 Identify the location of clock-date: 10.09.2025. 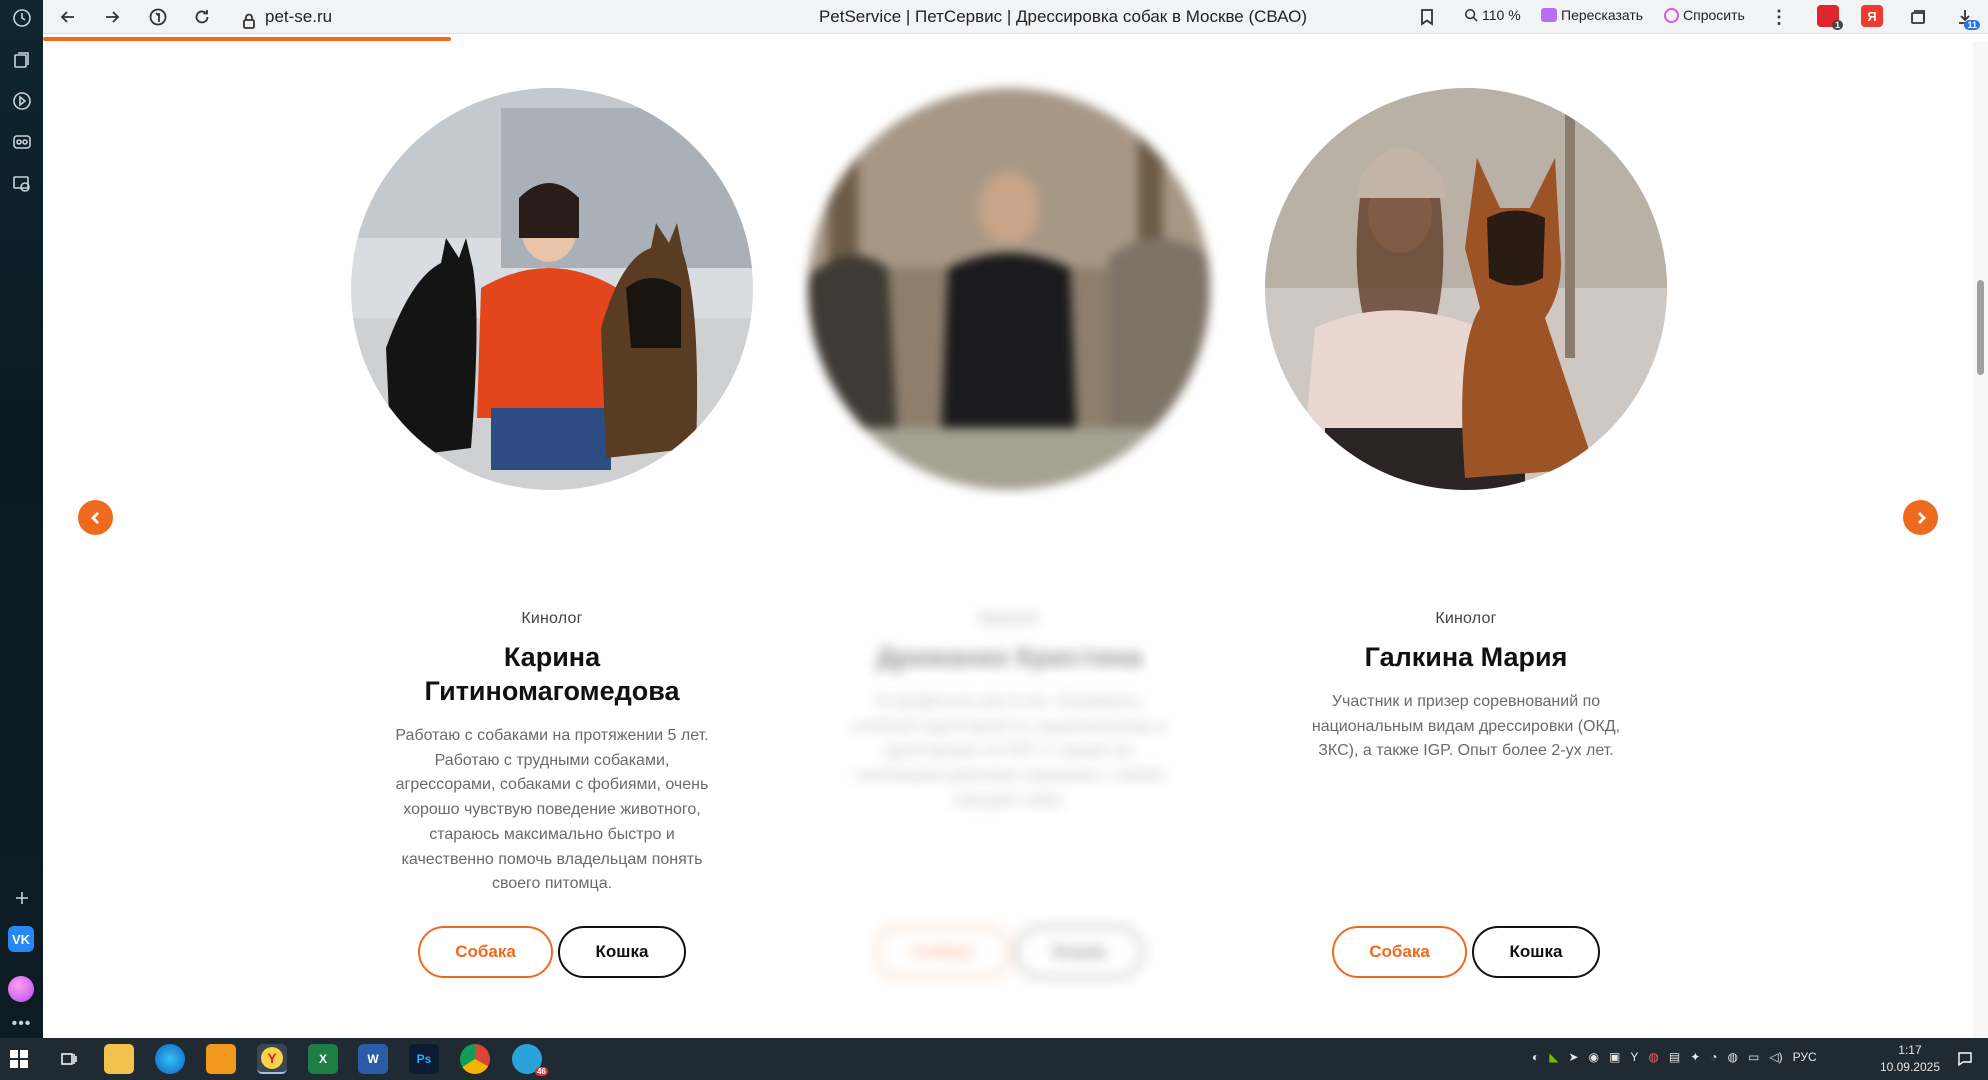
(1909, 1067).